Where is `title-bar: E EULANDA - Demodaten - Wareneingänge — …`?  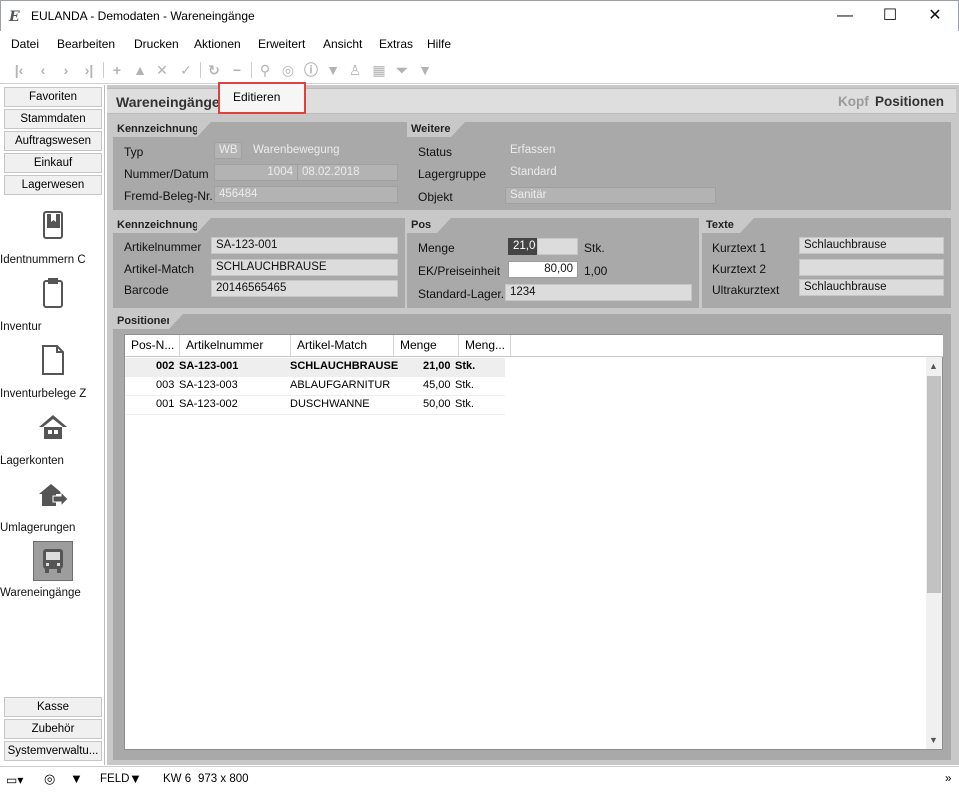 title-bar: E EULANDA - Demodaten - Wareneingänge — … is located at coordinates (479, 15).